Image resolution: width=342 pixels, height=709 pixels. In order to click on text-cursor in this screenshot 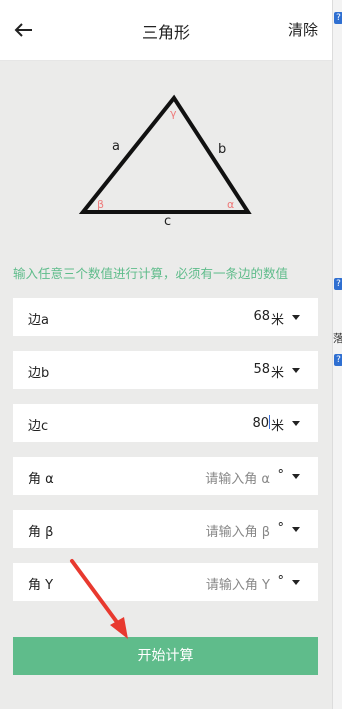, I will do `click(269, 422)`.